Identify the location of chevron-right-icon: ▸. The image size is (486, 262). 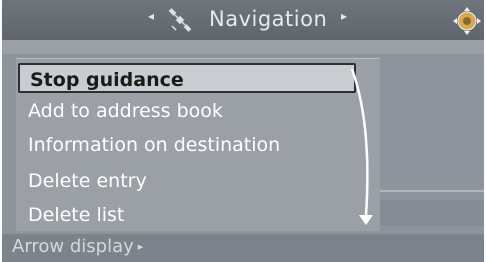
(140, 246).